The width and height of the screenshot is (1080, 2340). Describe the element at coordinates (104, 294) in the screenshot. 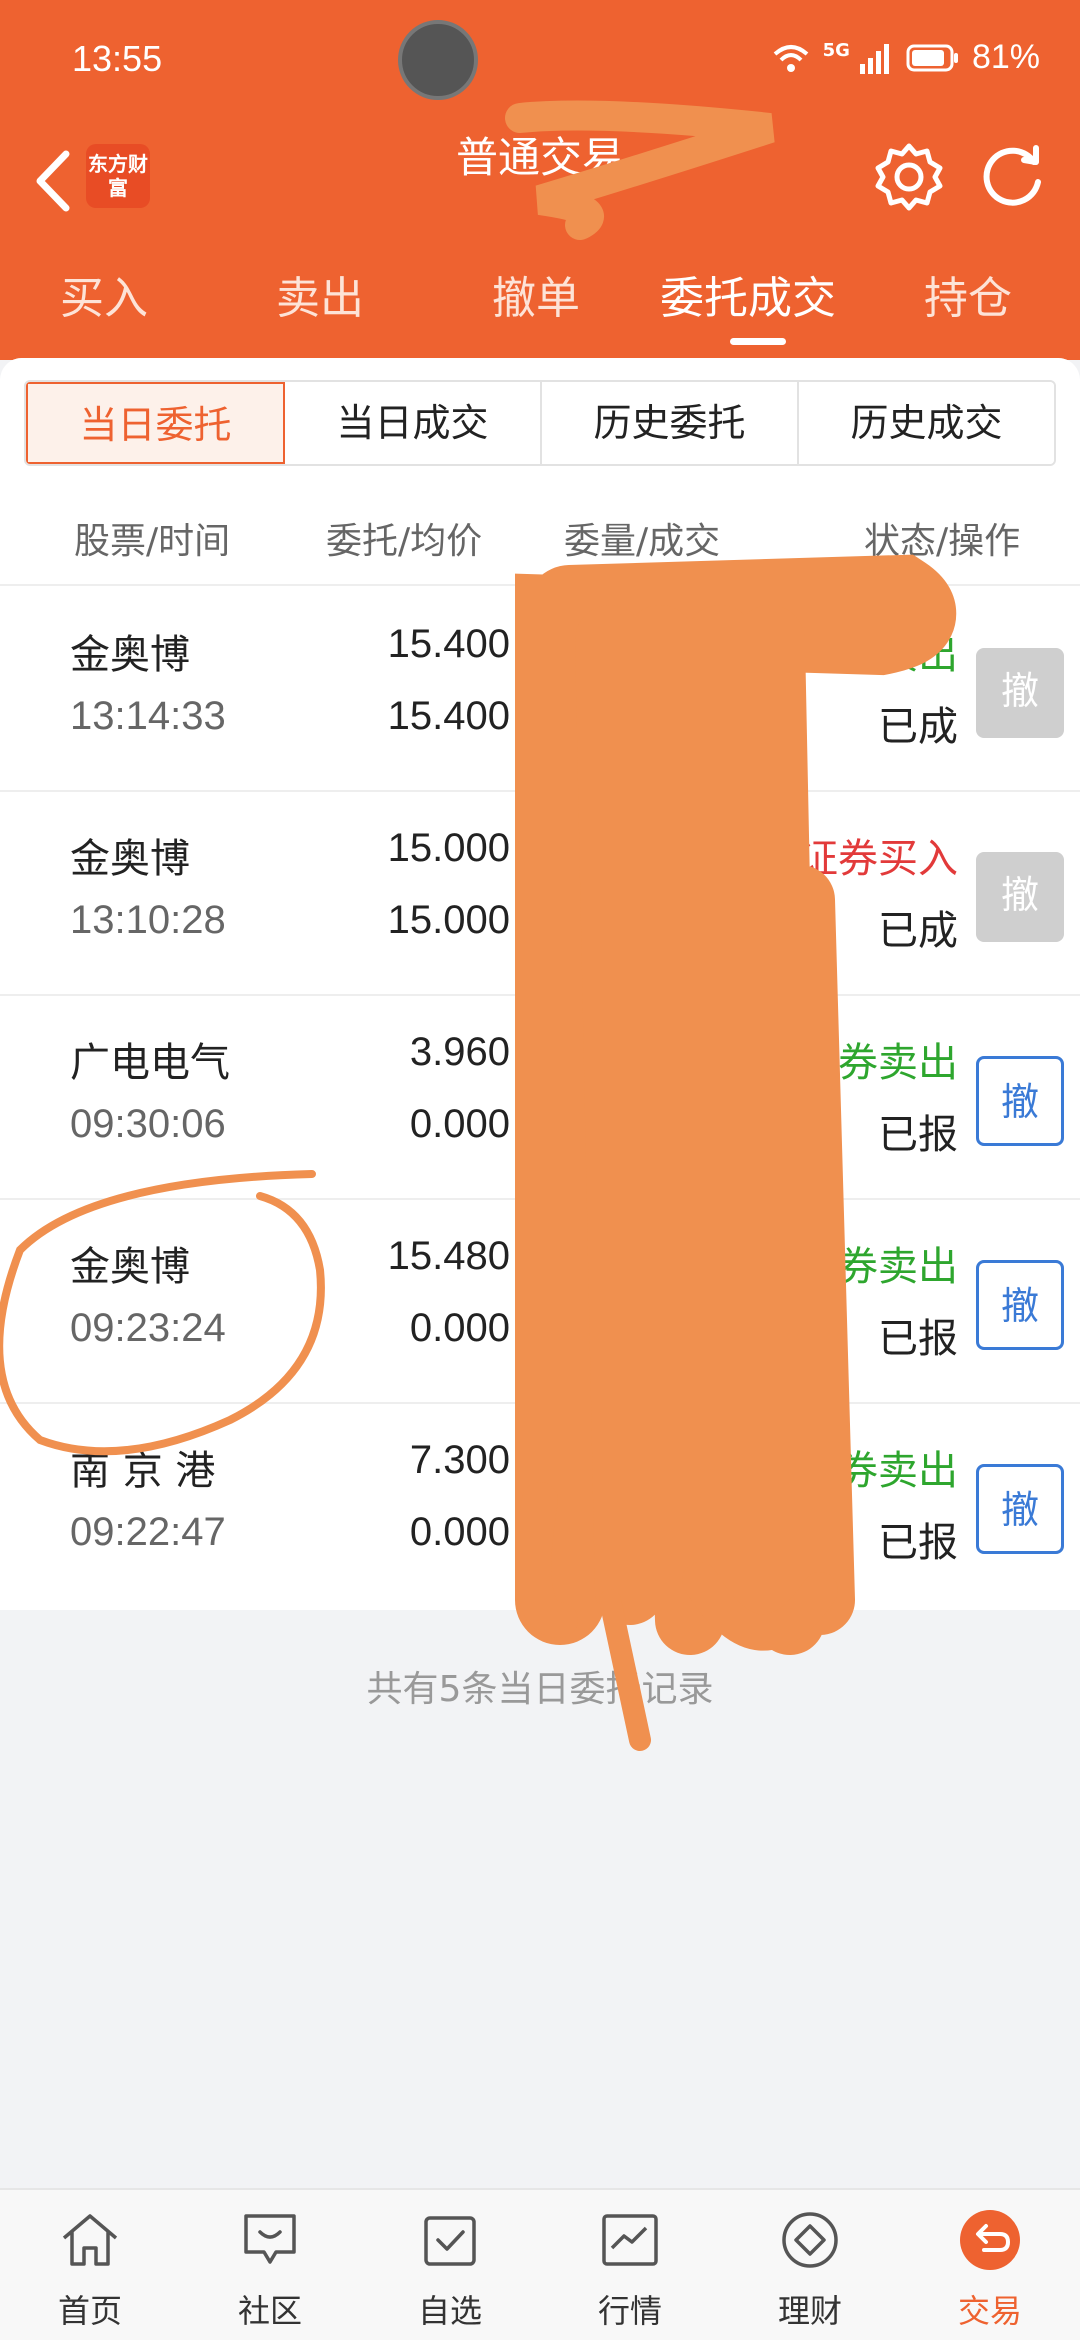

I see `tab-buy: 买入` at that location.